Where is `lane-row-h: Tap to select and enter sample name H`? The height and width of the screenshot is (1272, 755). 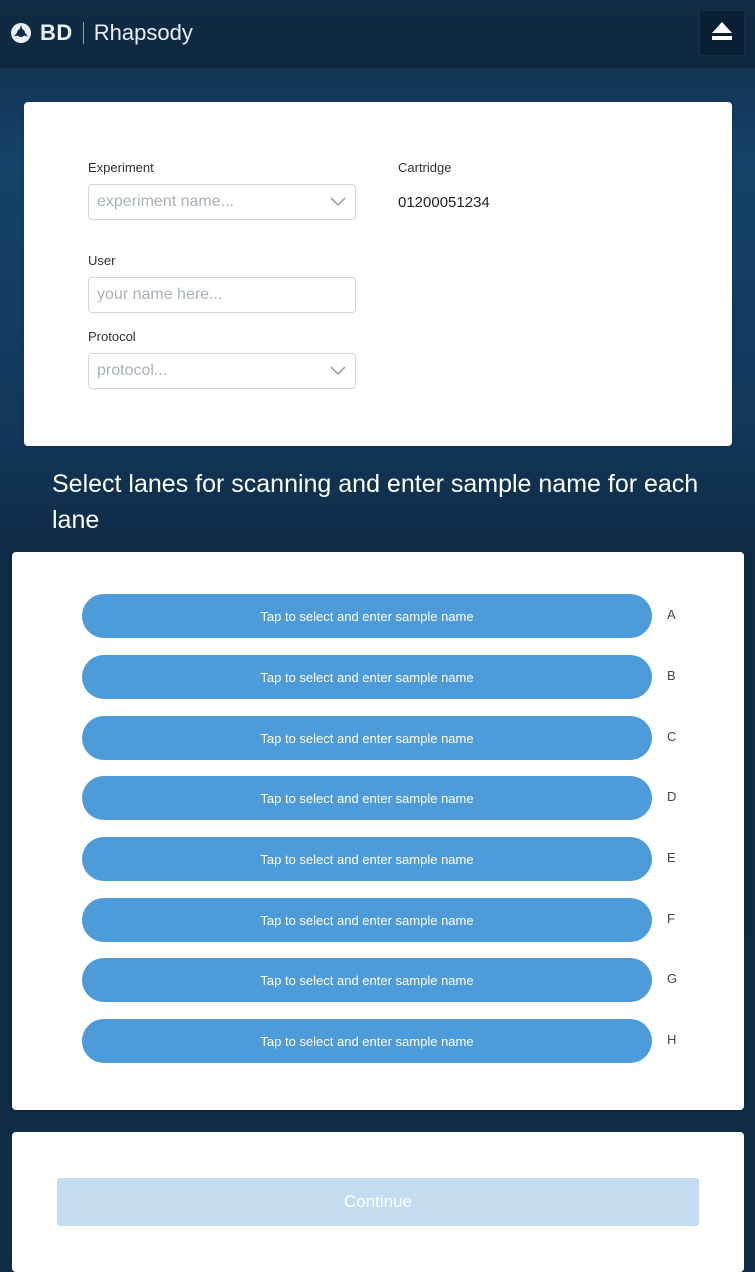 lane-row-h: Tap to select and enter sample name H is located at coordinates (392, 1041).